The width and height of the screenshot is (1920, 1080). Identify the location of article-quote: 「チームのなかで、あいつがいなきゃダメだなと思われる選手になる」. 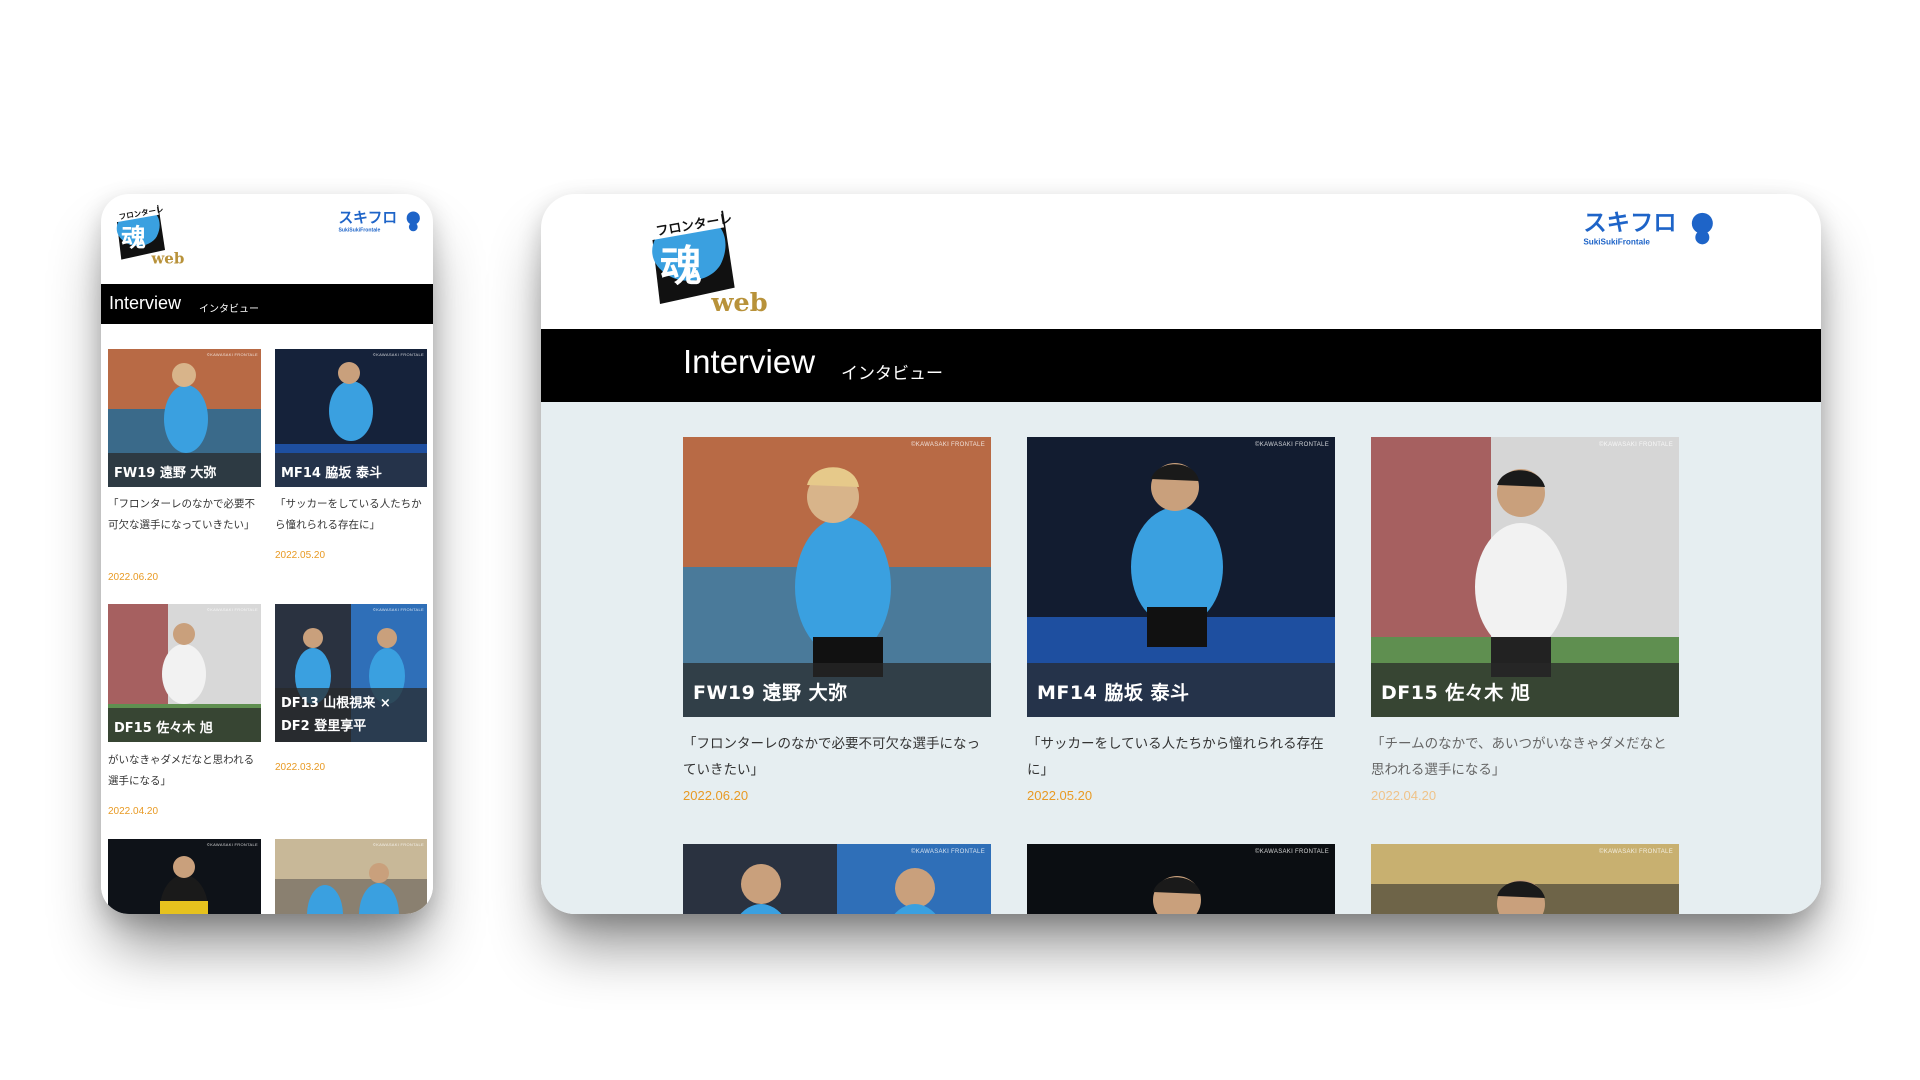
(1519, 757).